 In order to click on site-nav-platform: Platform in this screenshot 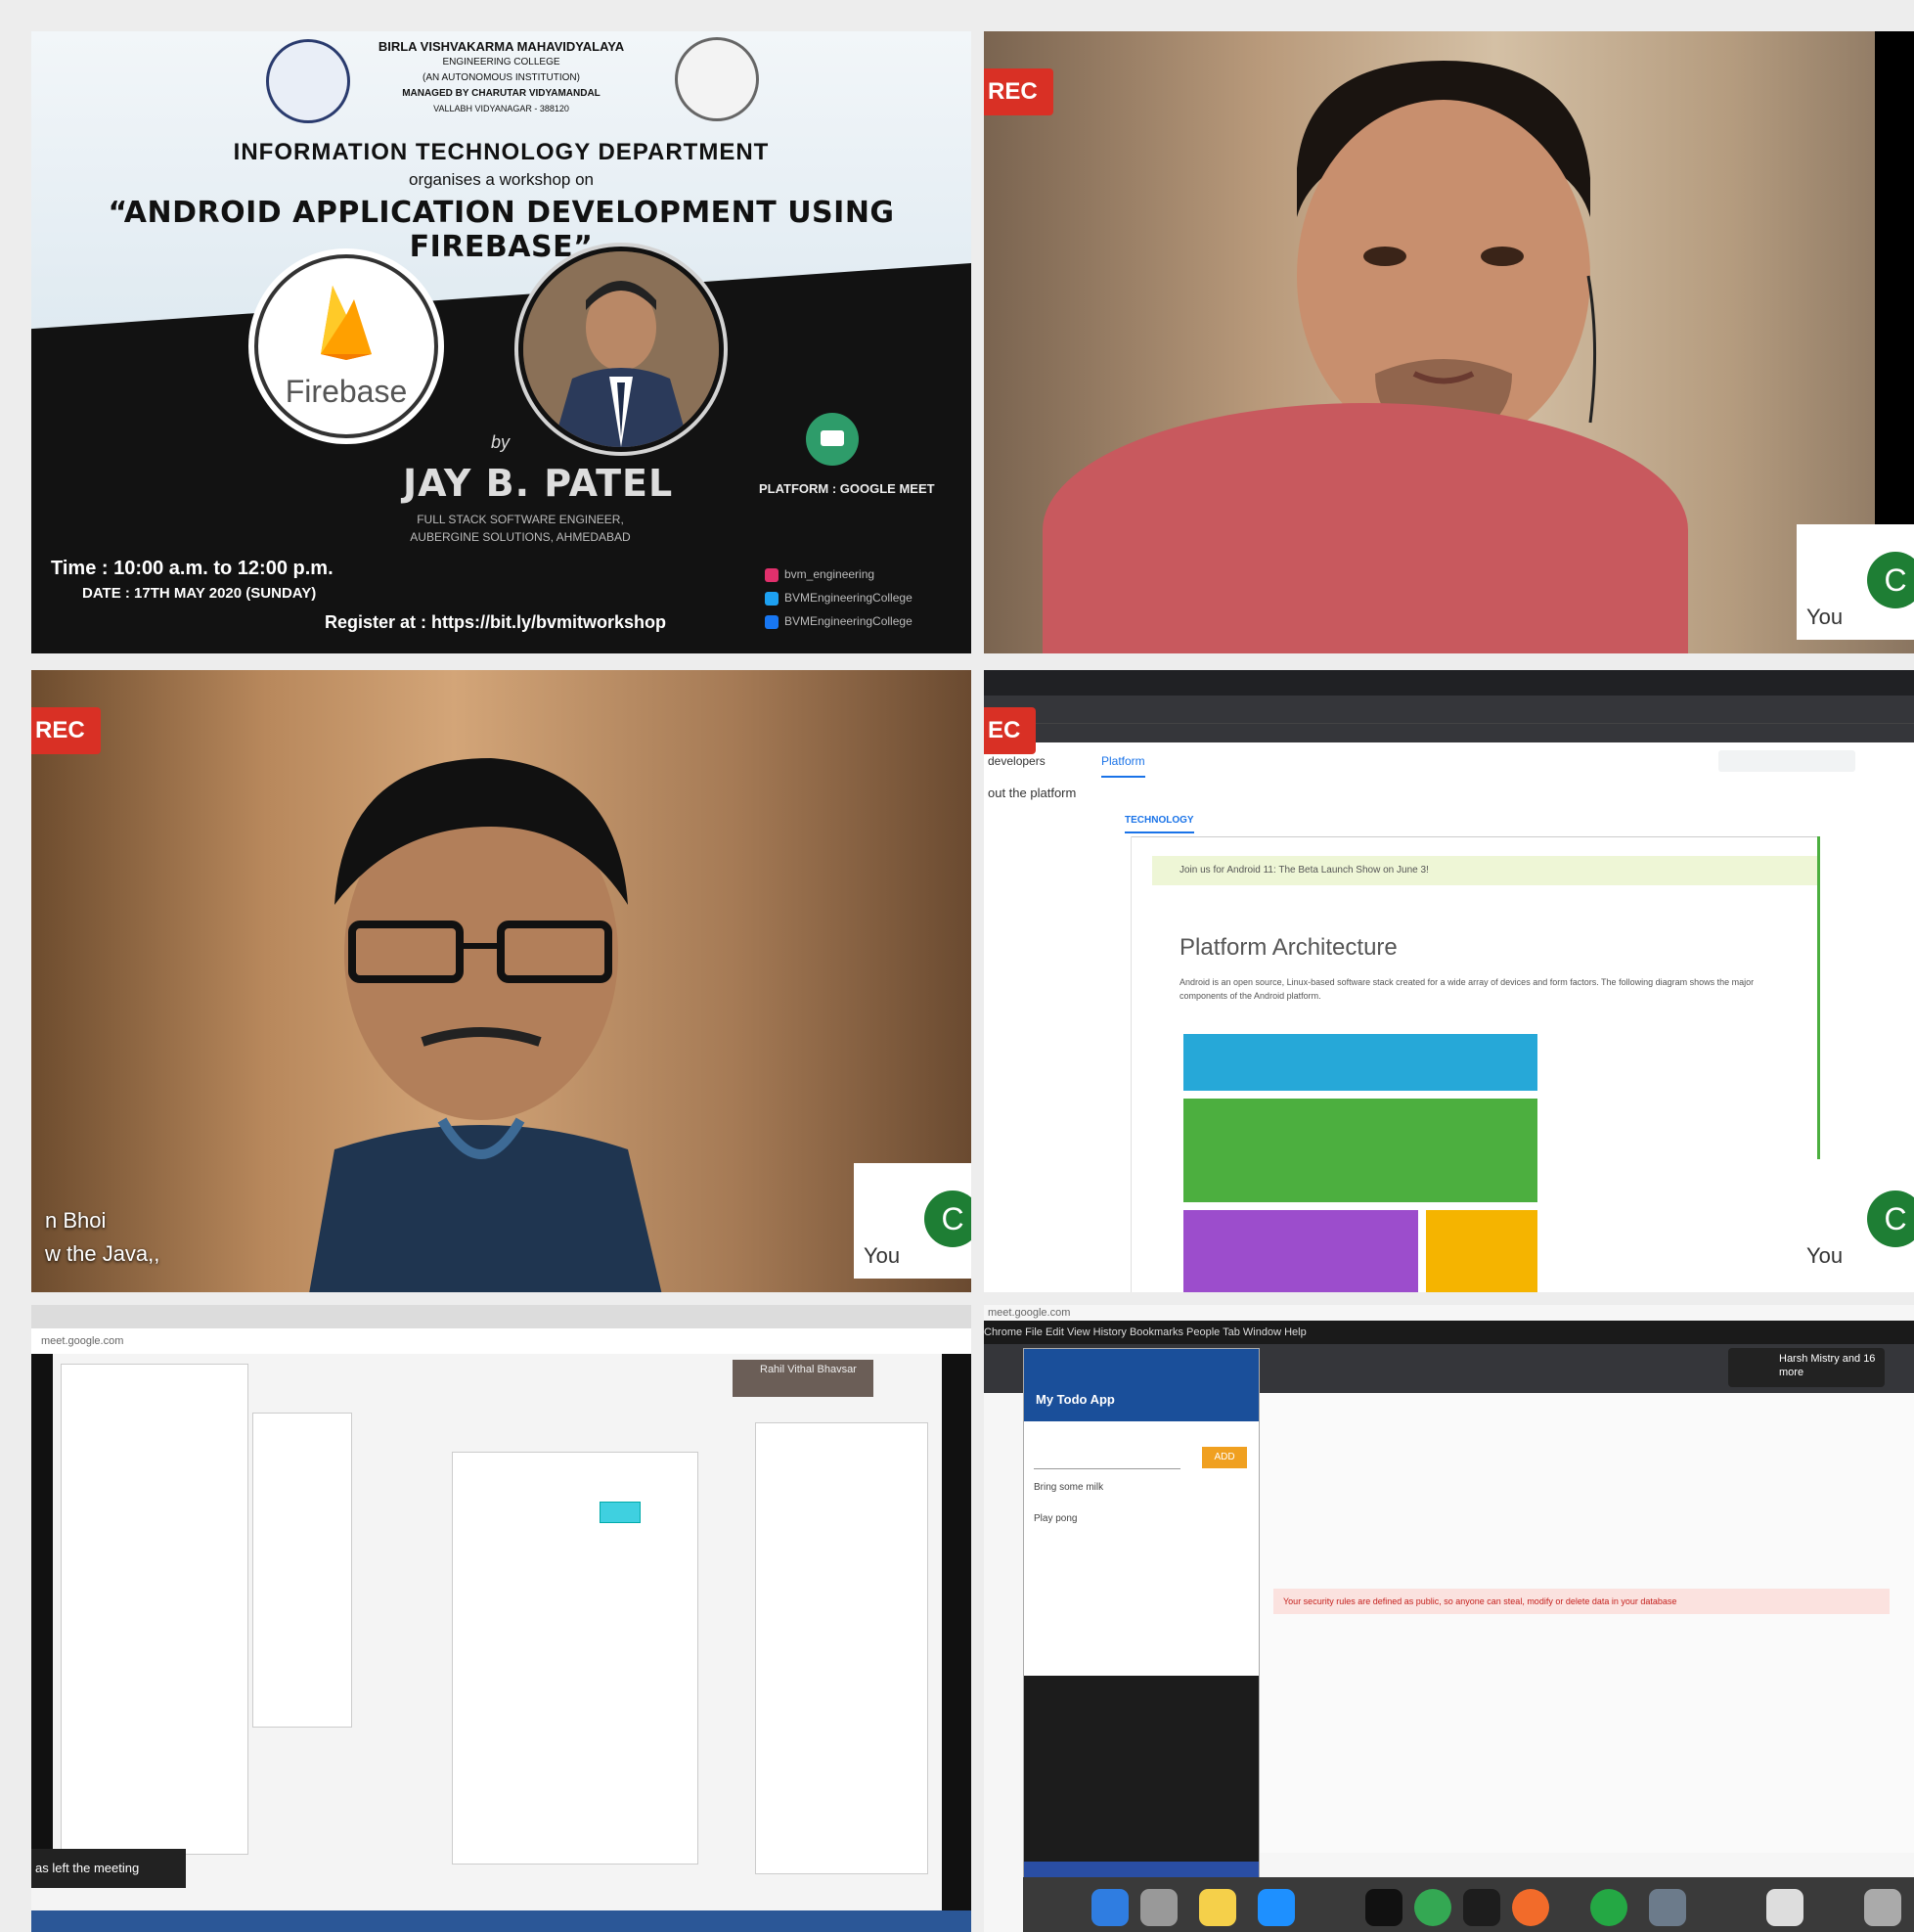, I will do `click(1123, 766)`.